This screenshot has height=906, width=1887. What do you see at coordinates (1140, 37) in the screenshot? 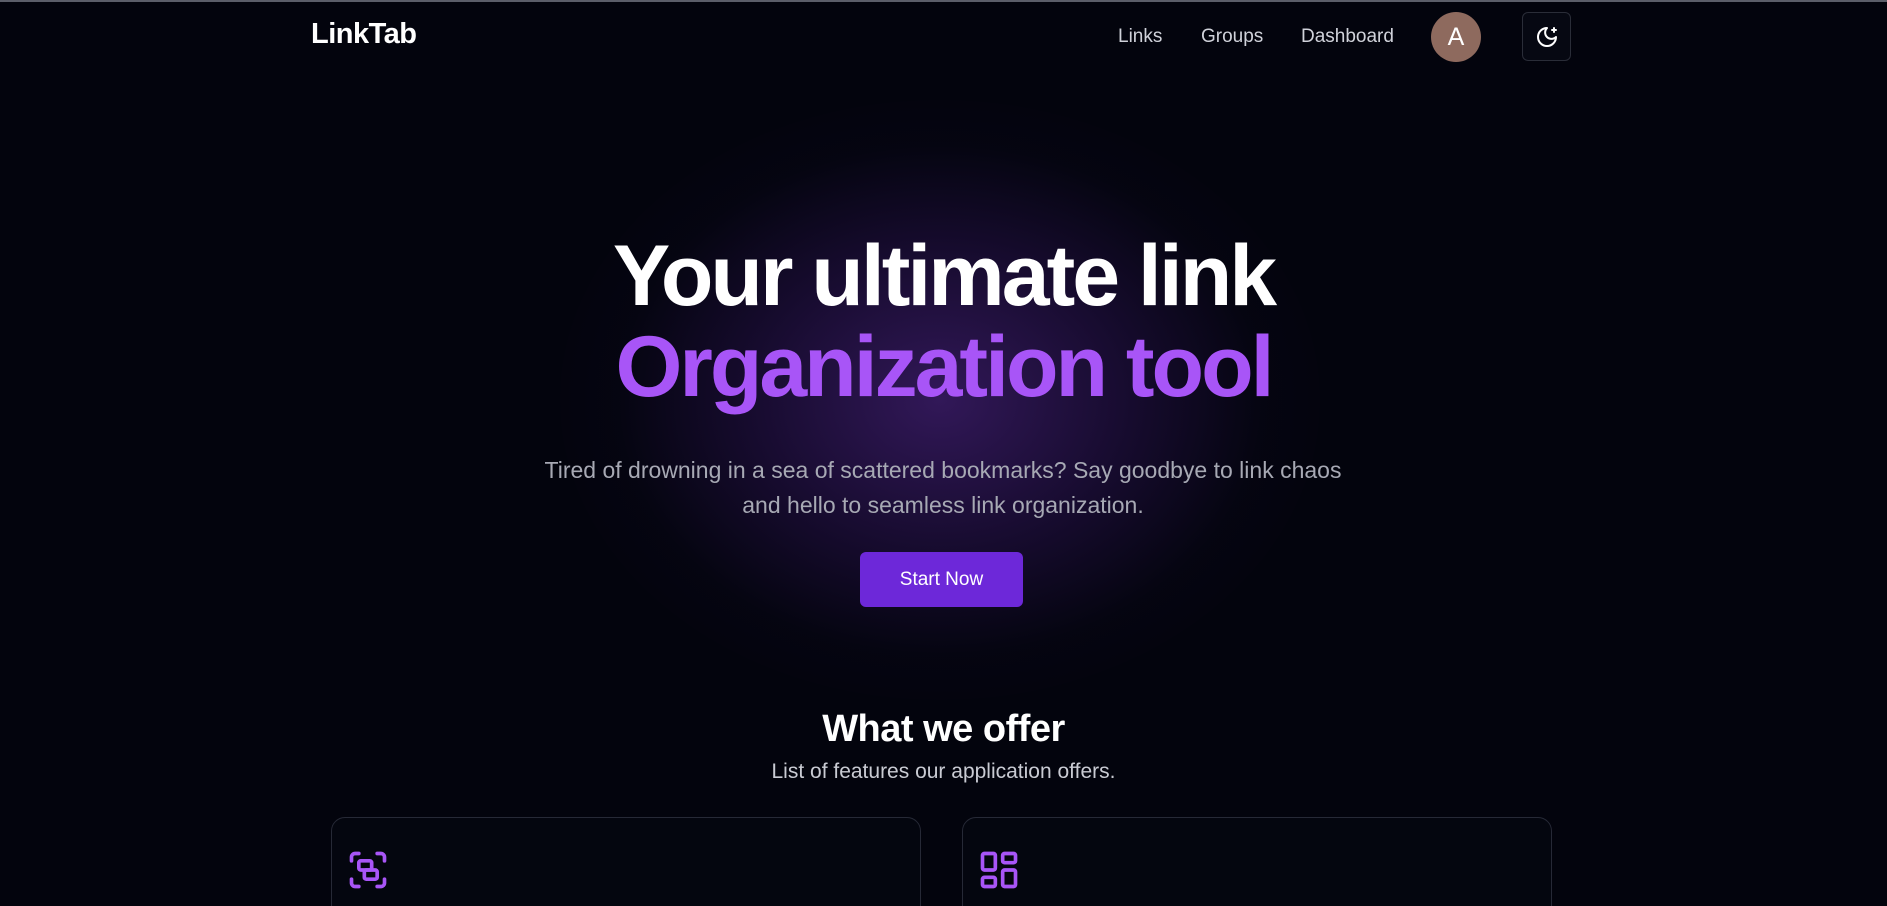
I see `nav-link-links: Links` at bounding box center [1140, 37].